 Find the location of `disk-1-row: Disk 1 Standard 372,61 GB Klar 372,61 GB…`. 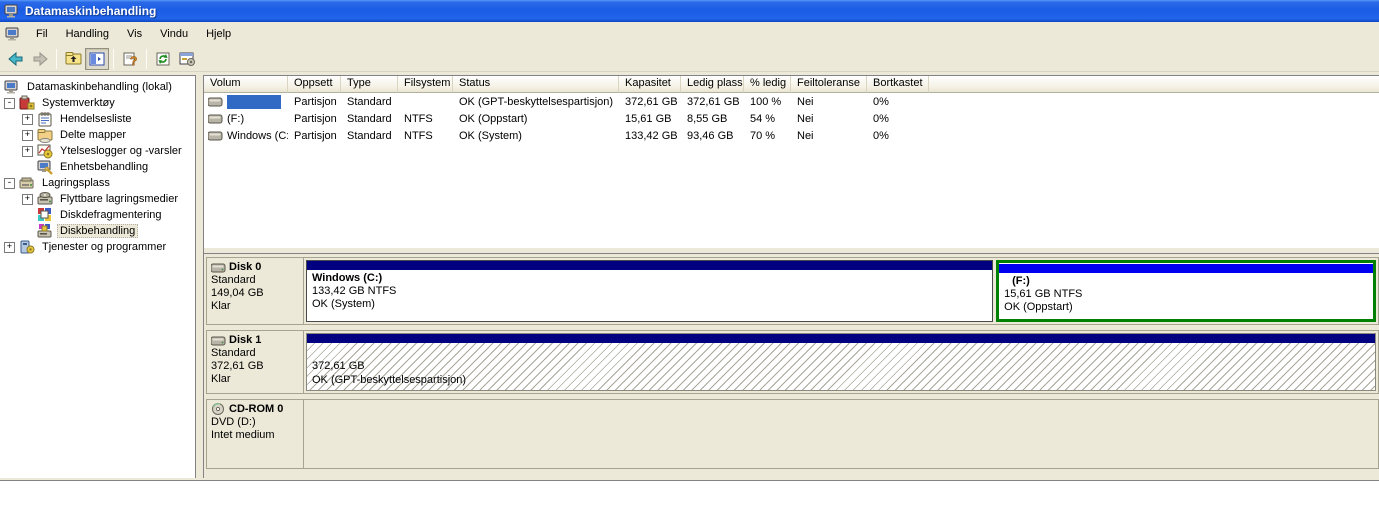

disk-1-row: Disk 1 Standard 372,61 GB Klar 372,61 GB… is located at coordinates (792, 362).